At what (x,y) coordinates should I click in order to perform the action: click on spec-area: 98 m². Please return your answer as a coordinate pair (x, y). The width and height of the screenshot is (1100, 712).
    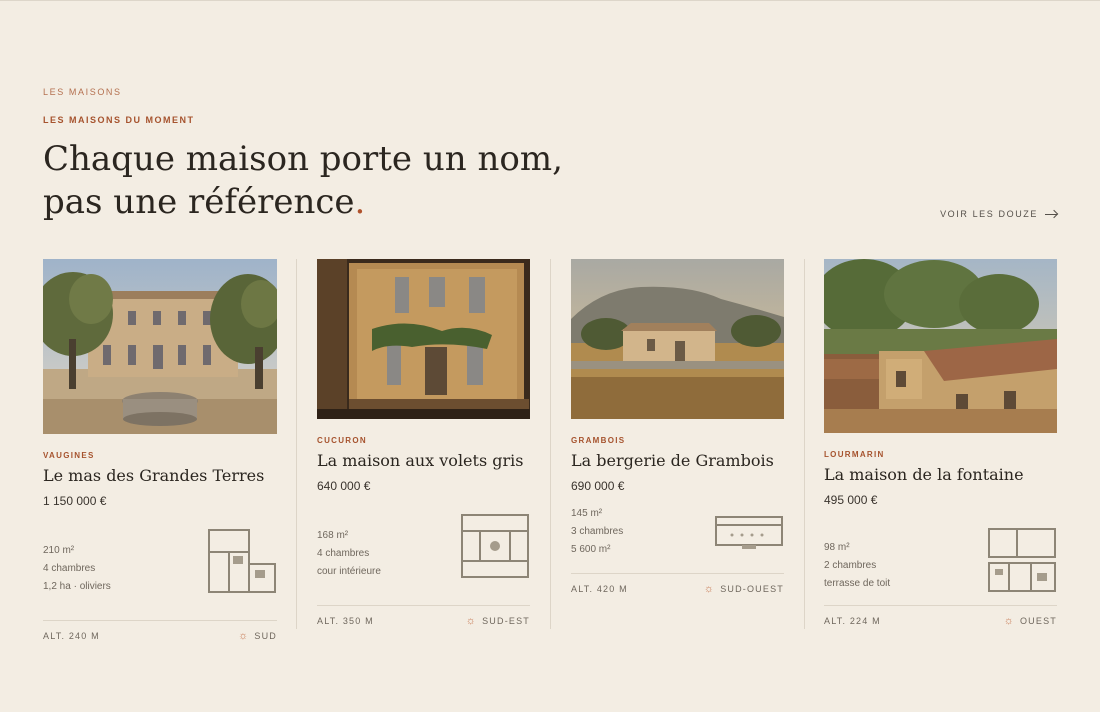
    Looking at the image, I should click on (837, 547).